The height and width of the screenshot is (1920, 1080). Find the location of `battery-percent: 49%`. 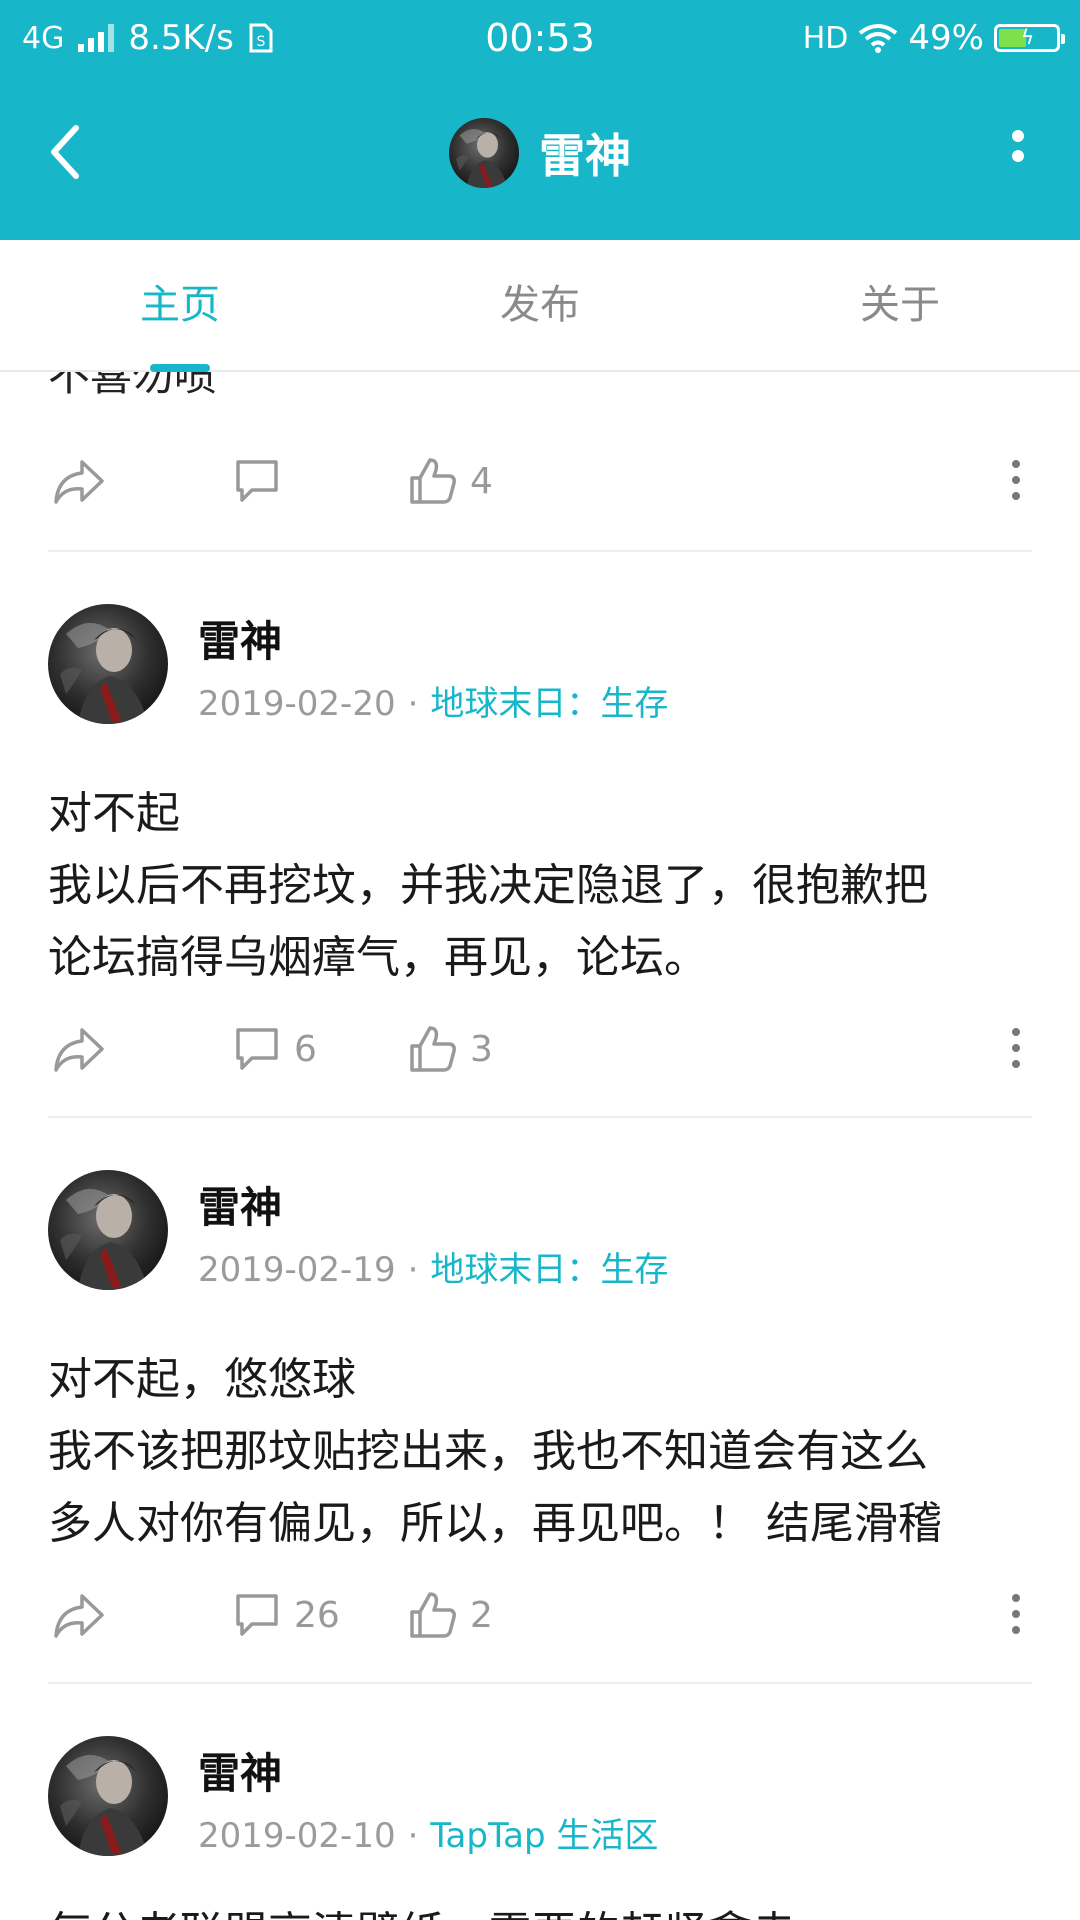

battery-percent: 49% is located at coordinates (946, 38).